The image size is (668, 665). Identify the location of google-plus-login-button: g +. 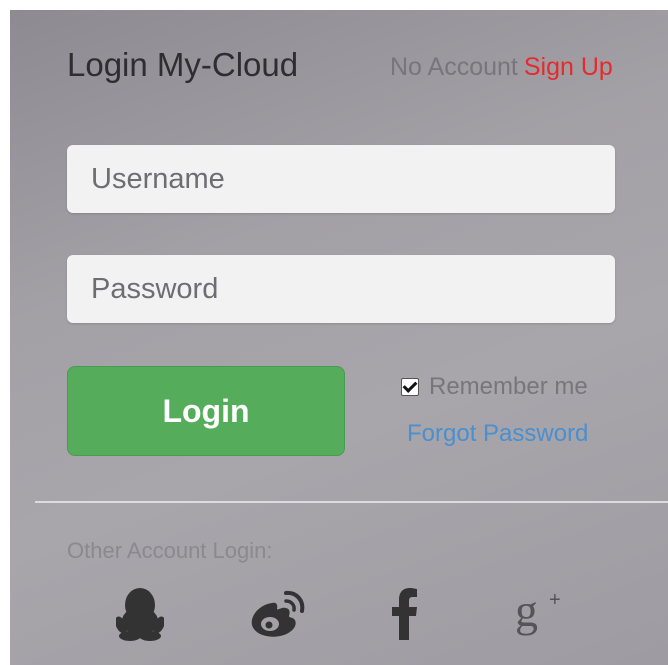
(540, 614).